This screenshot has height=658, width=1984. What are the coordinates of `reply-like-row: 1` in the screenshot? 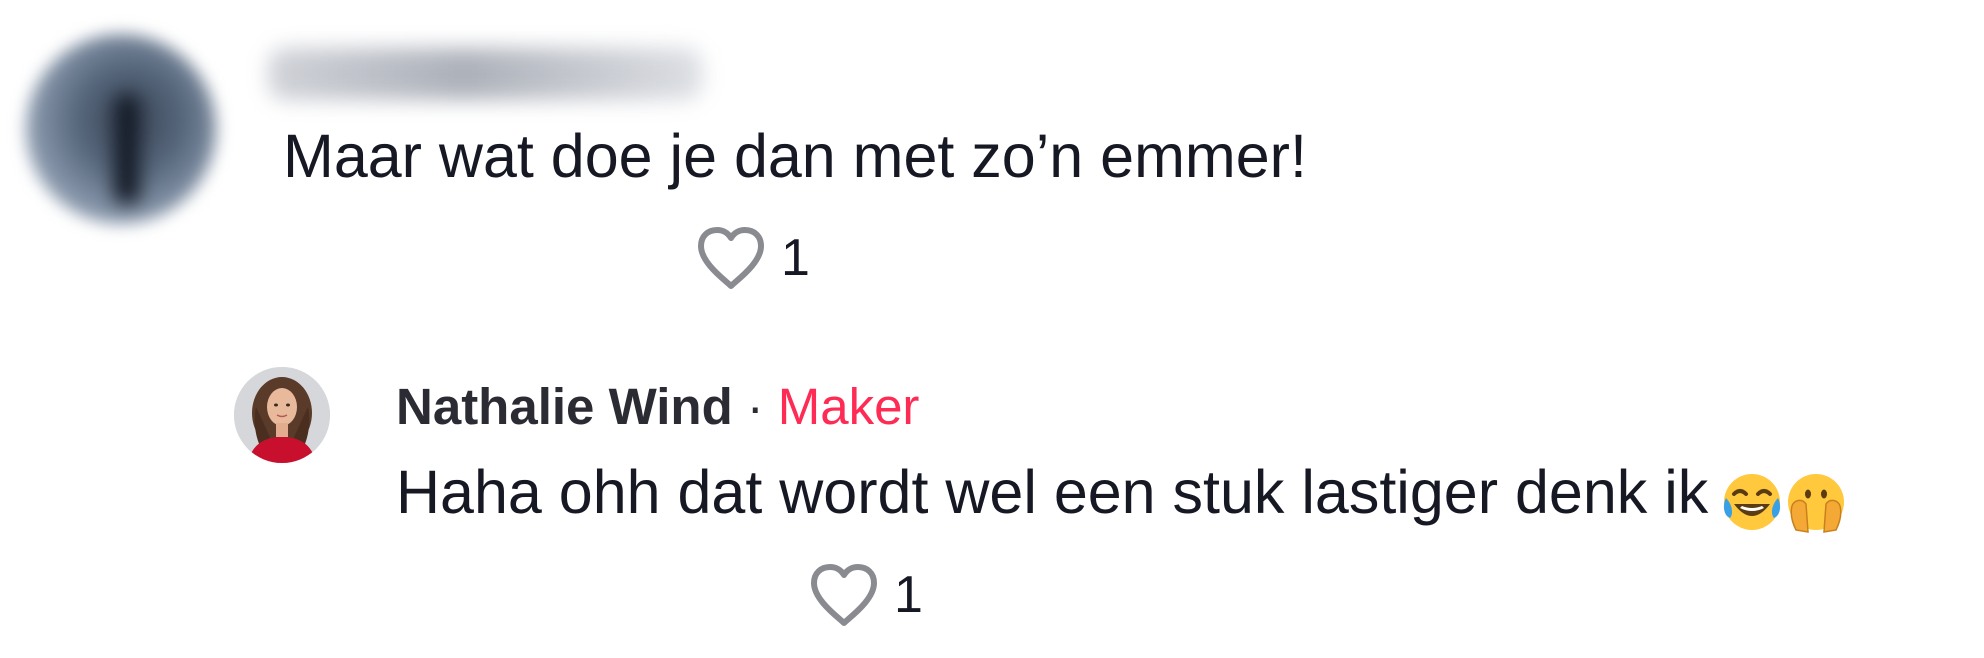 It's located at (865, 595).